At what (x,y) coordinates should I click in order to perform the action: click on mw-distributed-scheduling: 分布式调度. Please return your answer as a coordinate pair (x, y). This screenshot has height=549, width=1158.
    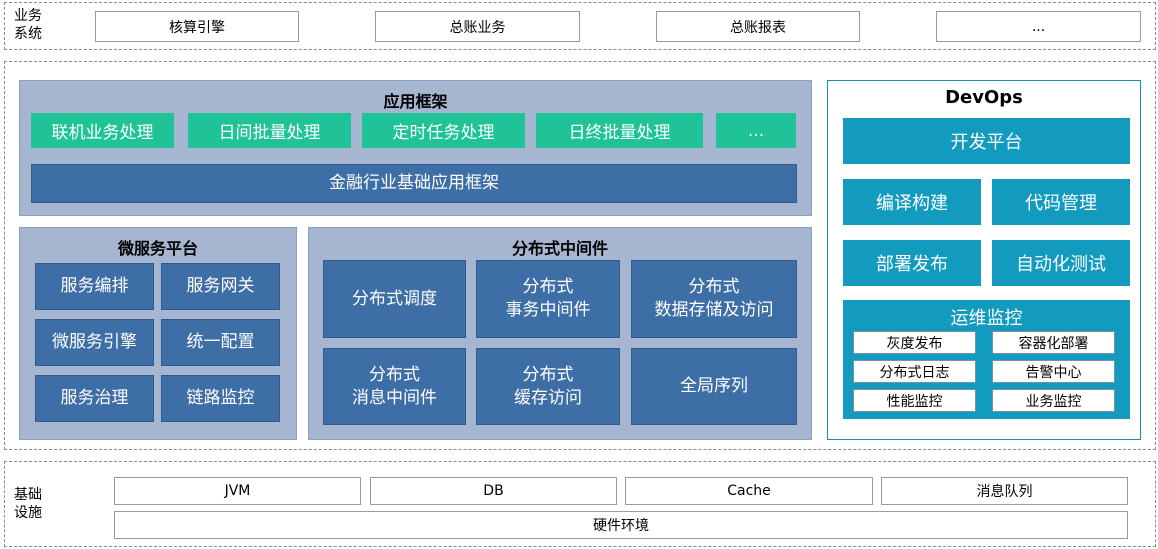
    Looking at the image, I should click on (394, 299).